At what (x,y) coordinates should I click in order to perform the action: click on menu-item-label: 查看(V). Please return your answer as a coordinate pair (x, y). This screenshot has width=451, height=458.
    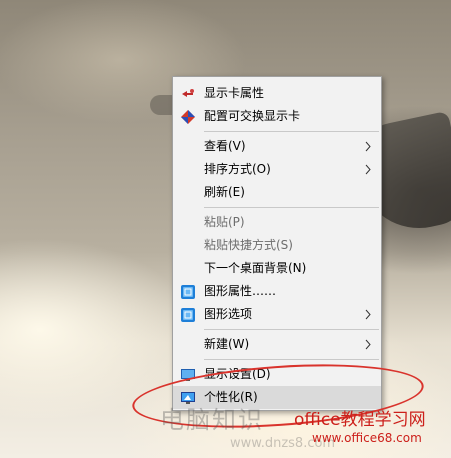
    Looking at the image, I should click on (225, 146).